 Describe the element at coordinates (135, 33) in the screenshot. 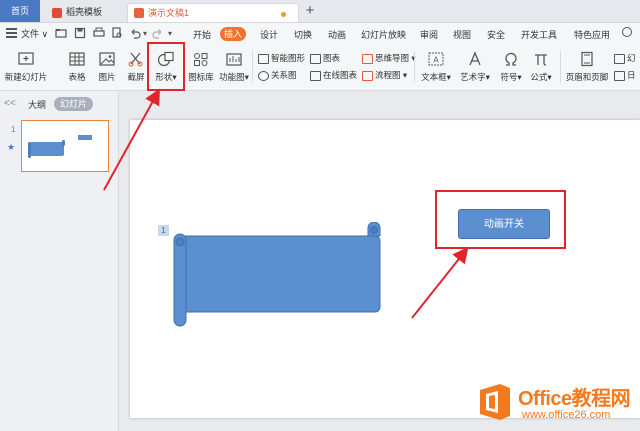

I see `undo-icon` at that location.